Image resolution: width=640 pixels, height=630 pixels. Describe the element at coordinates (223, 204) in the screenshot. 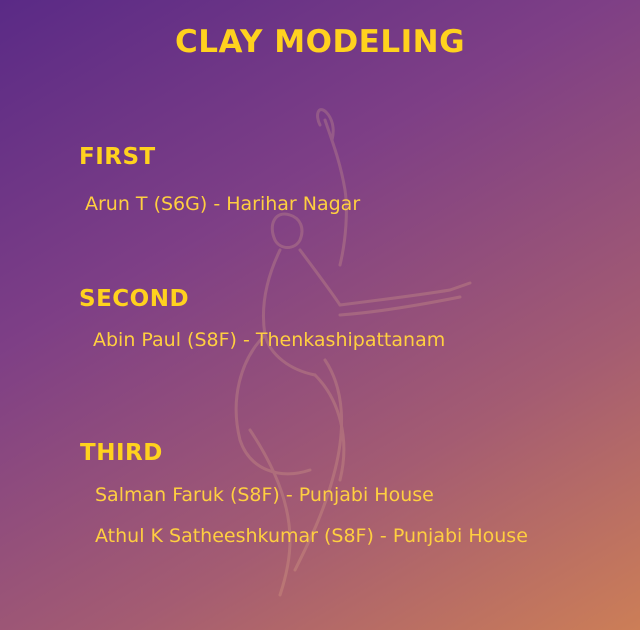

I see `entry-first-1: Arun T (S6G) - Harihar Nagar` at that location.